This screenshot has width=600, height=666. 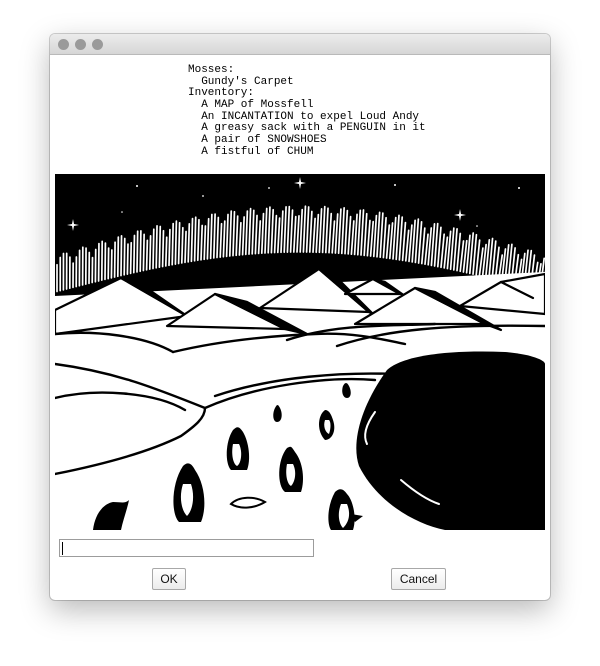 I want to click on ok-button: OK, so click(x=169, y=579).